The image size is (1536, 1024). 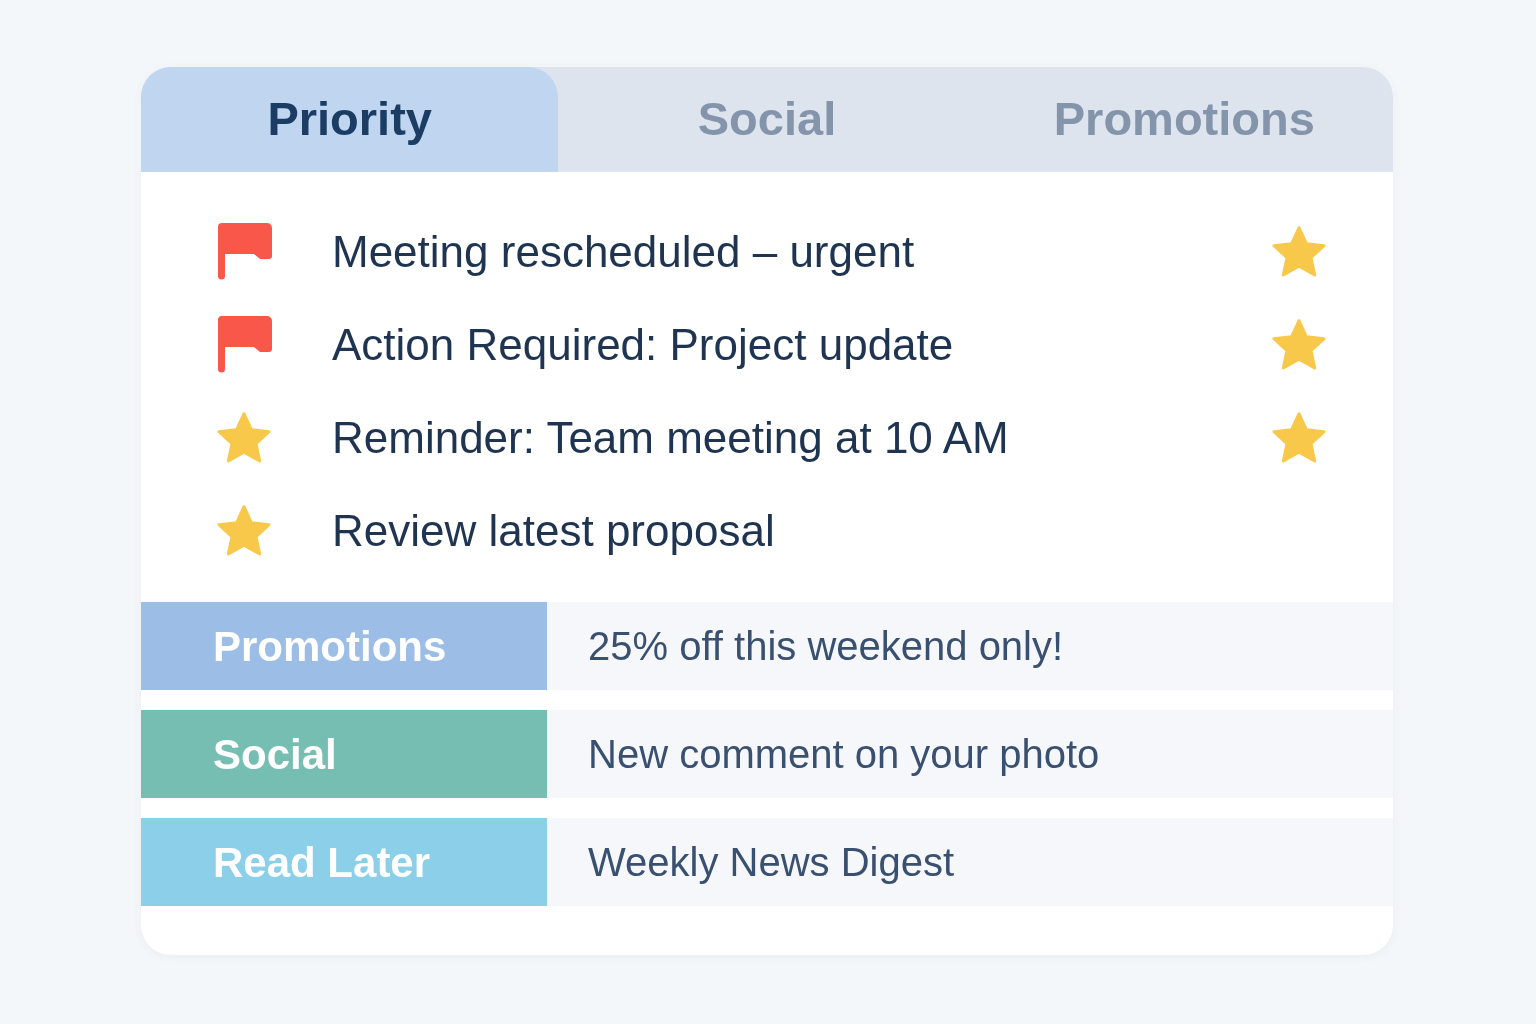 What do you see at coordinates (554, 530) in the screenshot?
I see `message-subject: Review latest proposal` at bounding box center [554, 530].